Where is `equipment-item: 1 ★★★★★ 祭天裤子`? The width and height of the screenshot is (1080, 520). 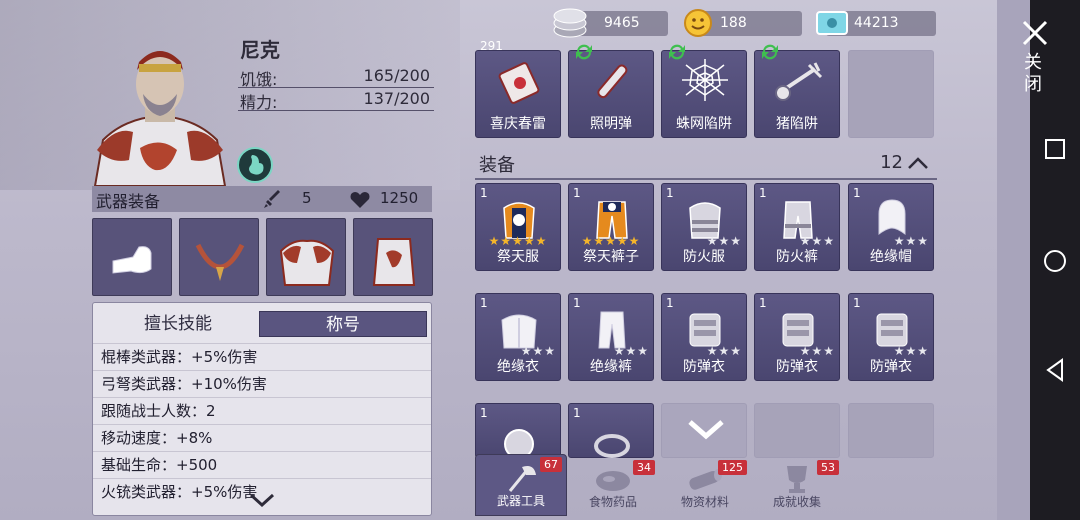 equipment-item: 1 ★★★★★ 祭天裤子 is located at coordinates (611, 227).